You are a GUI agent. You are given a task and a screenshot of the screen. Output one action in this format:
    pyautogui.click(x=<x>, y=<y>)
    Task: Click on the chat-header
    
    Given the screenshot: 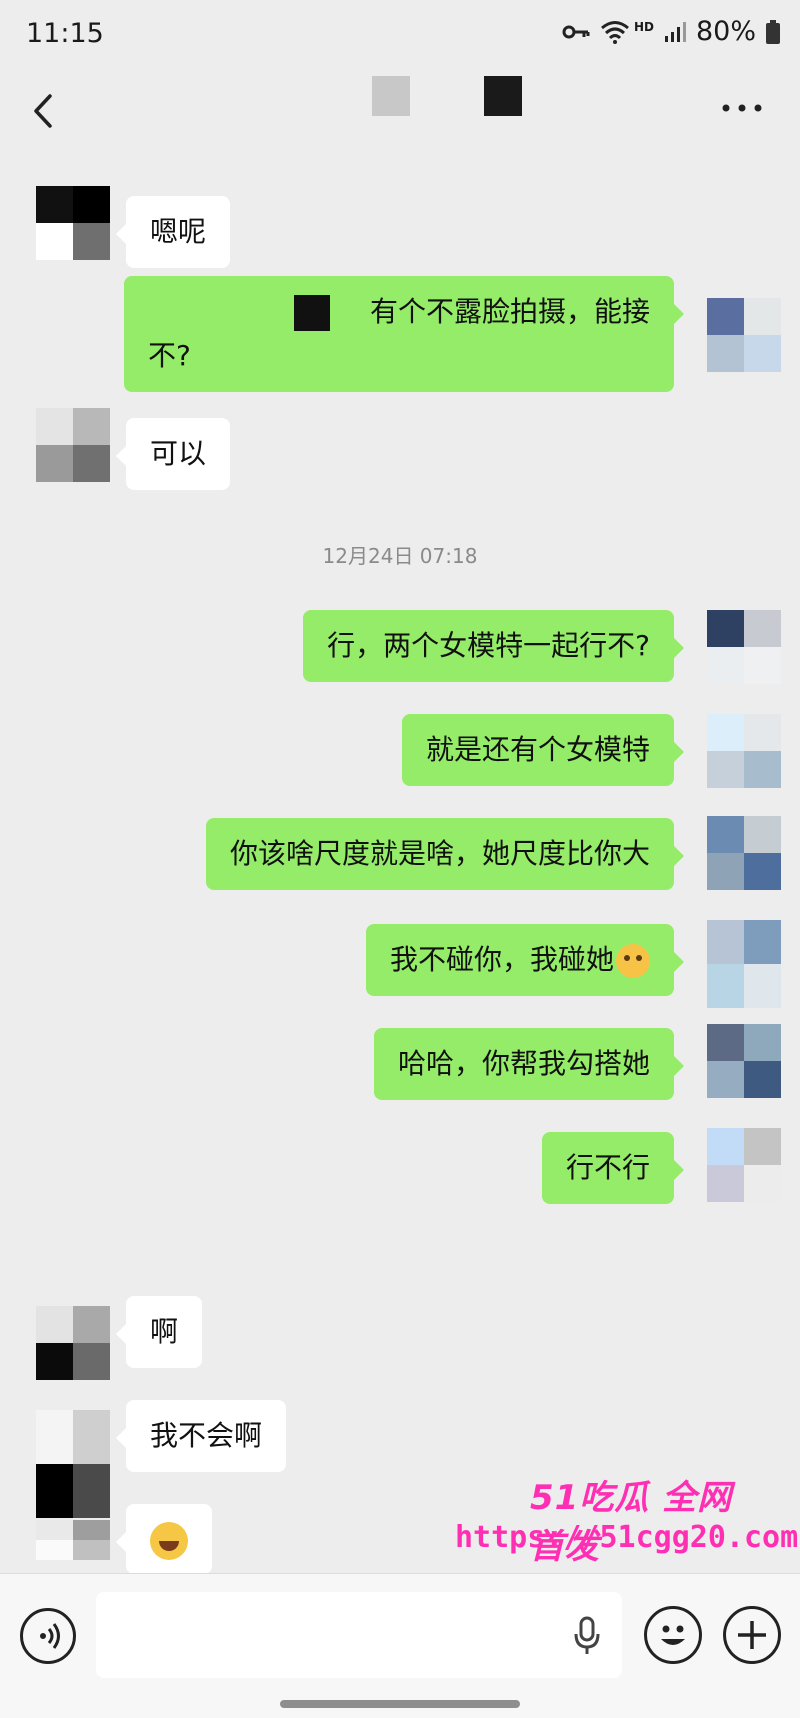 What is the action you would take?
    pyautogui.click(x=400, y=118)
    